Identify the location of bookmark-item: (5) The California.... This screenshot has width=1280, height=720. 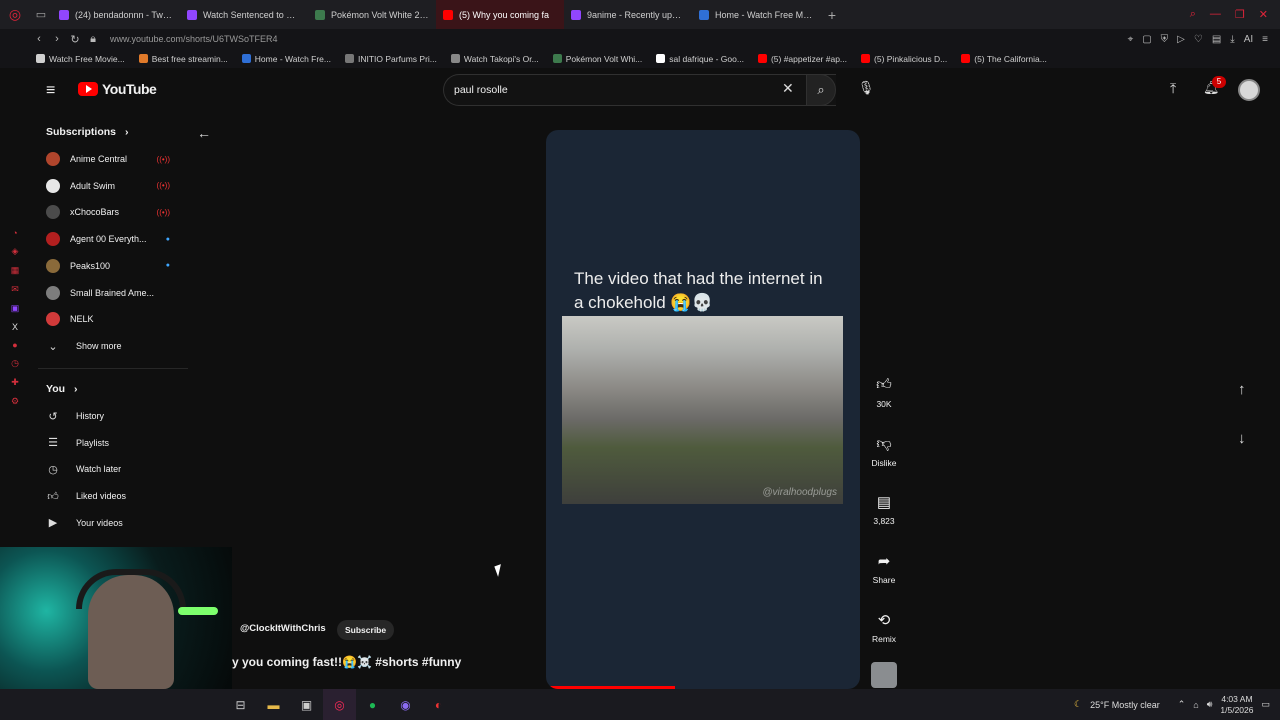
(1004, 59).